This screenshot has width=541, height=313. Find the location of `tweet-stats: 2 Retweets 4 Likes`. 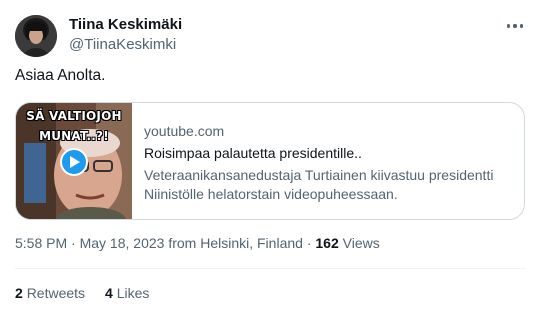

tweet-stats: 2 Retweets 4 Likes is located at coordinates (82, 293).